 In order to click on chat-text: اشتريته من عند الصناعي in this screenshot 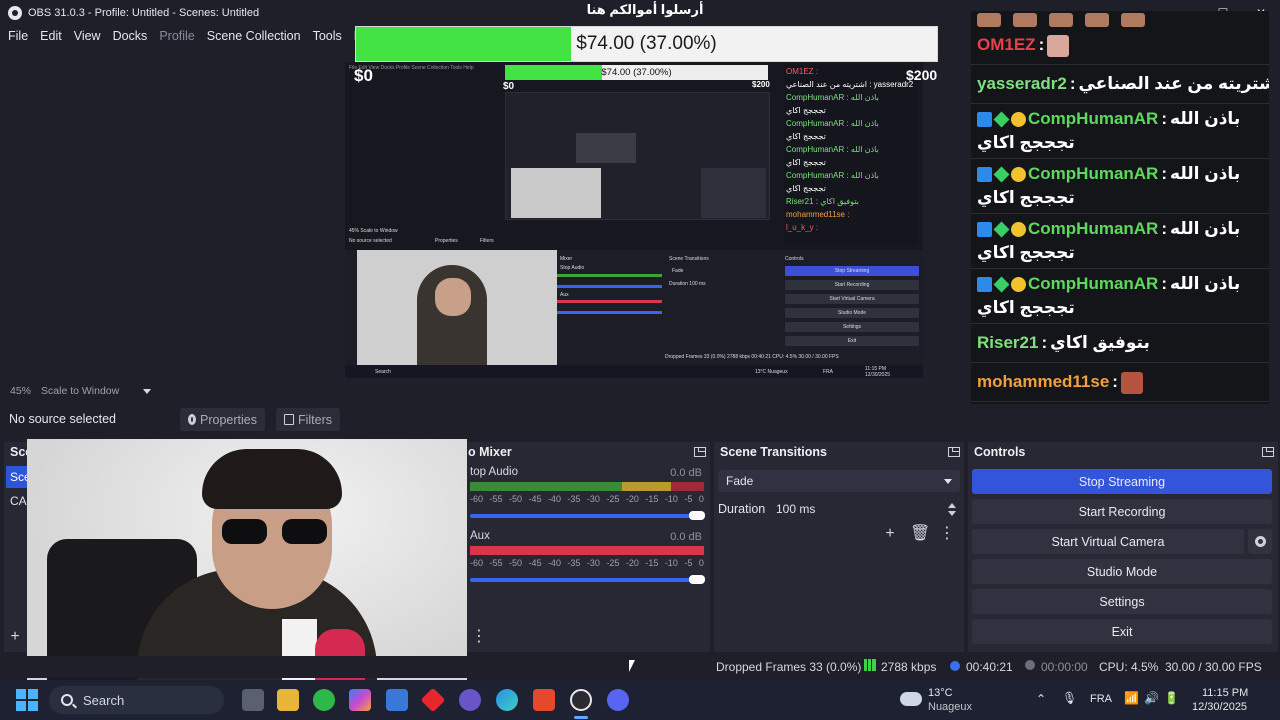, I will do `click(1173, 83)`.